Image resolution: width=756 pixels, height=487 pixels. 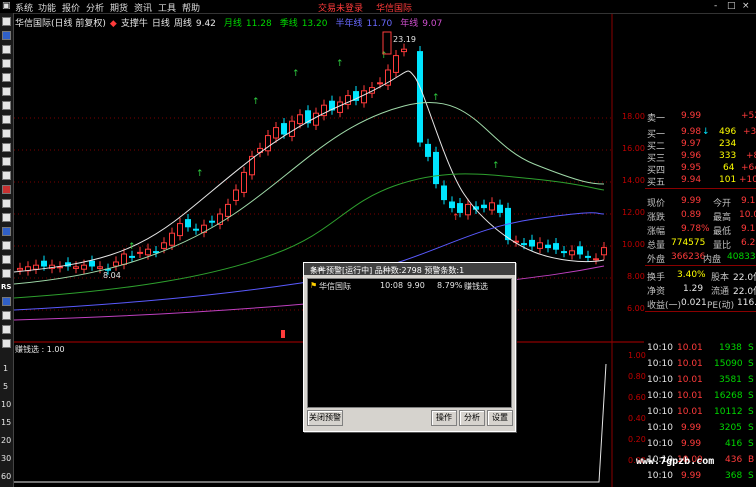 What do you see at coordinates (6, 368) in the screenshot?
I see `sub-tick-1: 1` at bounding box center [6, 368].